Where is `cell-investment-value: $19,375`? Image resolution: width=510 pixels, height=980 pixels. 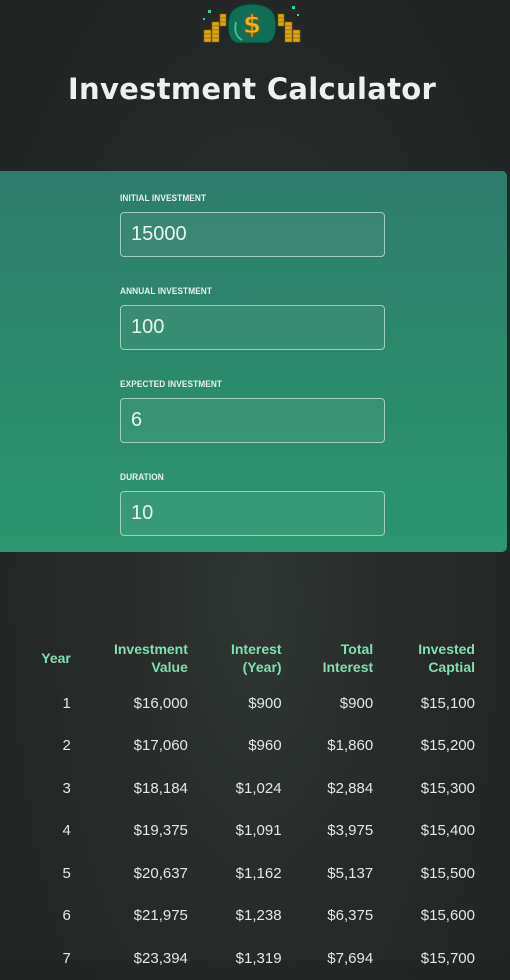
cell-investment-value: $19,375 is located at coordinates (160, 831).